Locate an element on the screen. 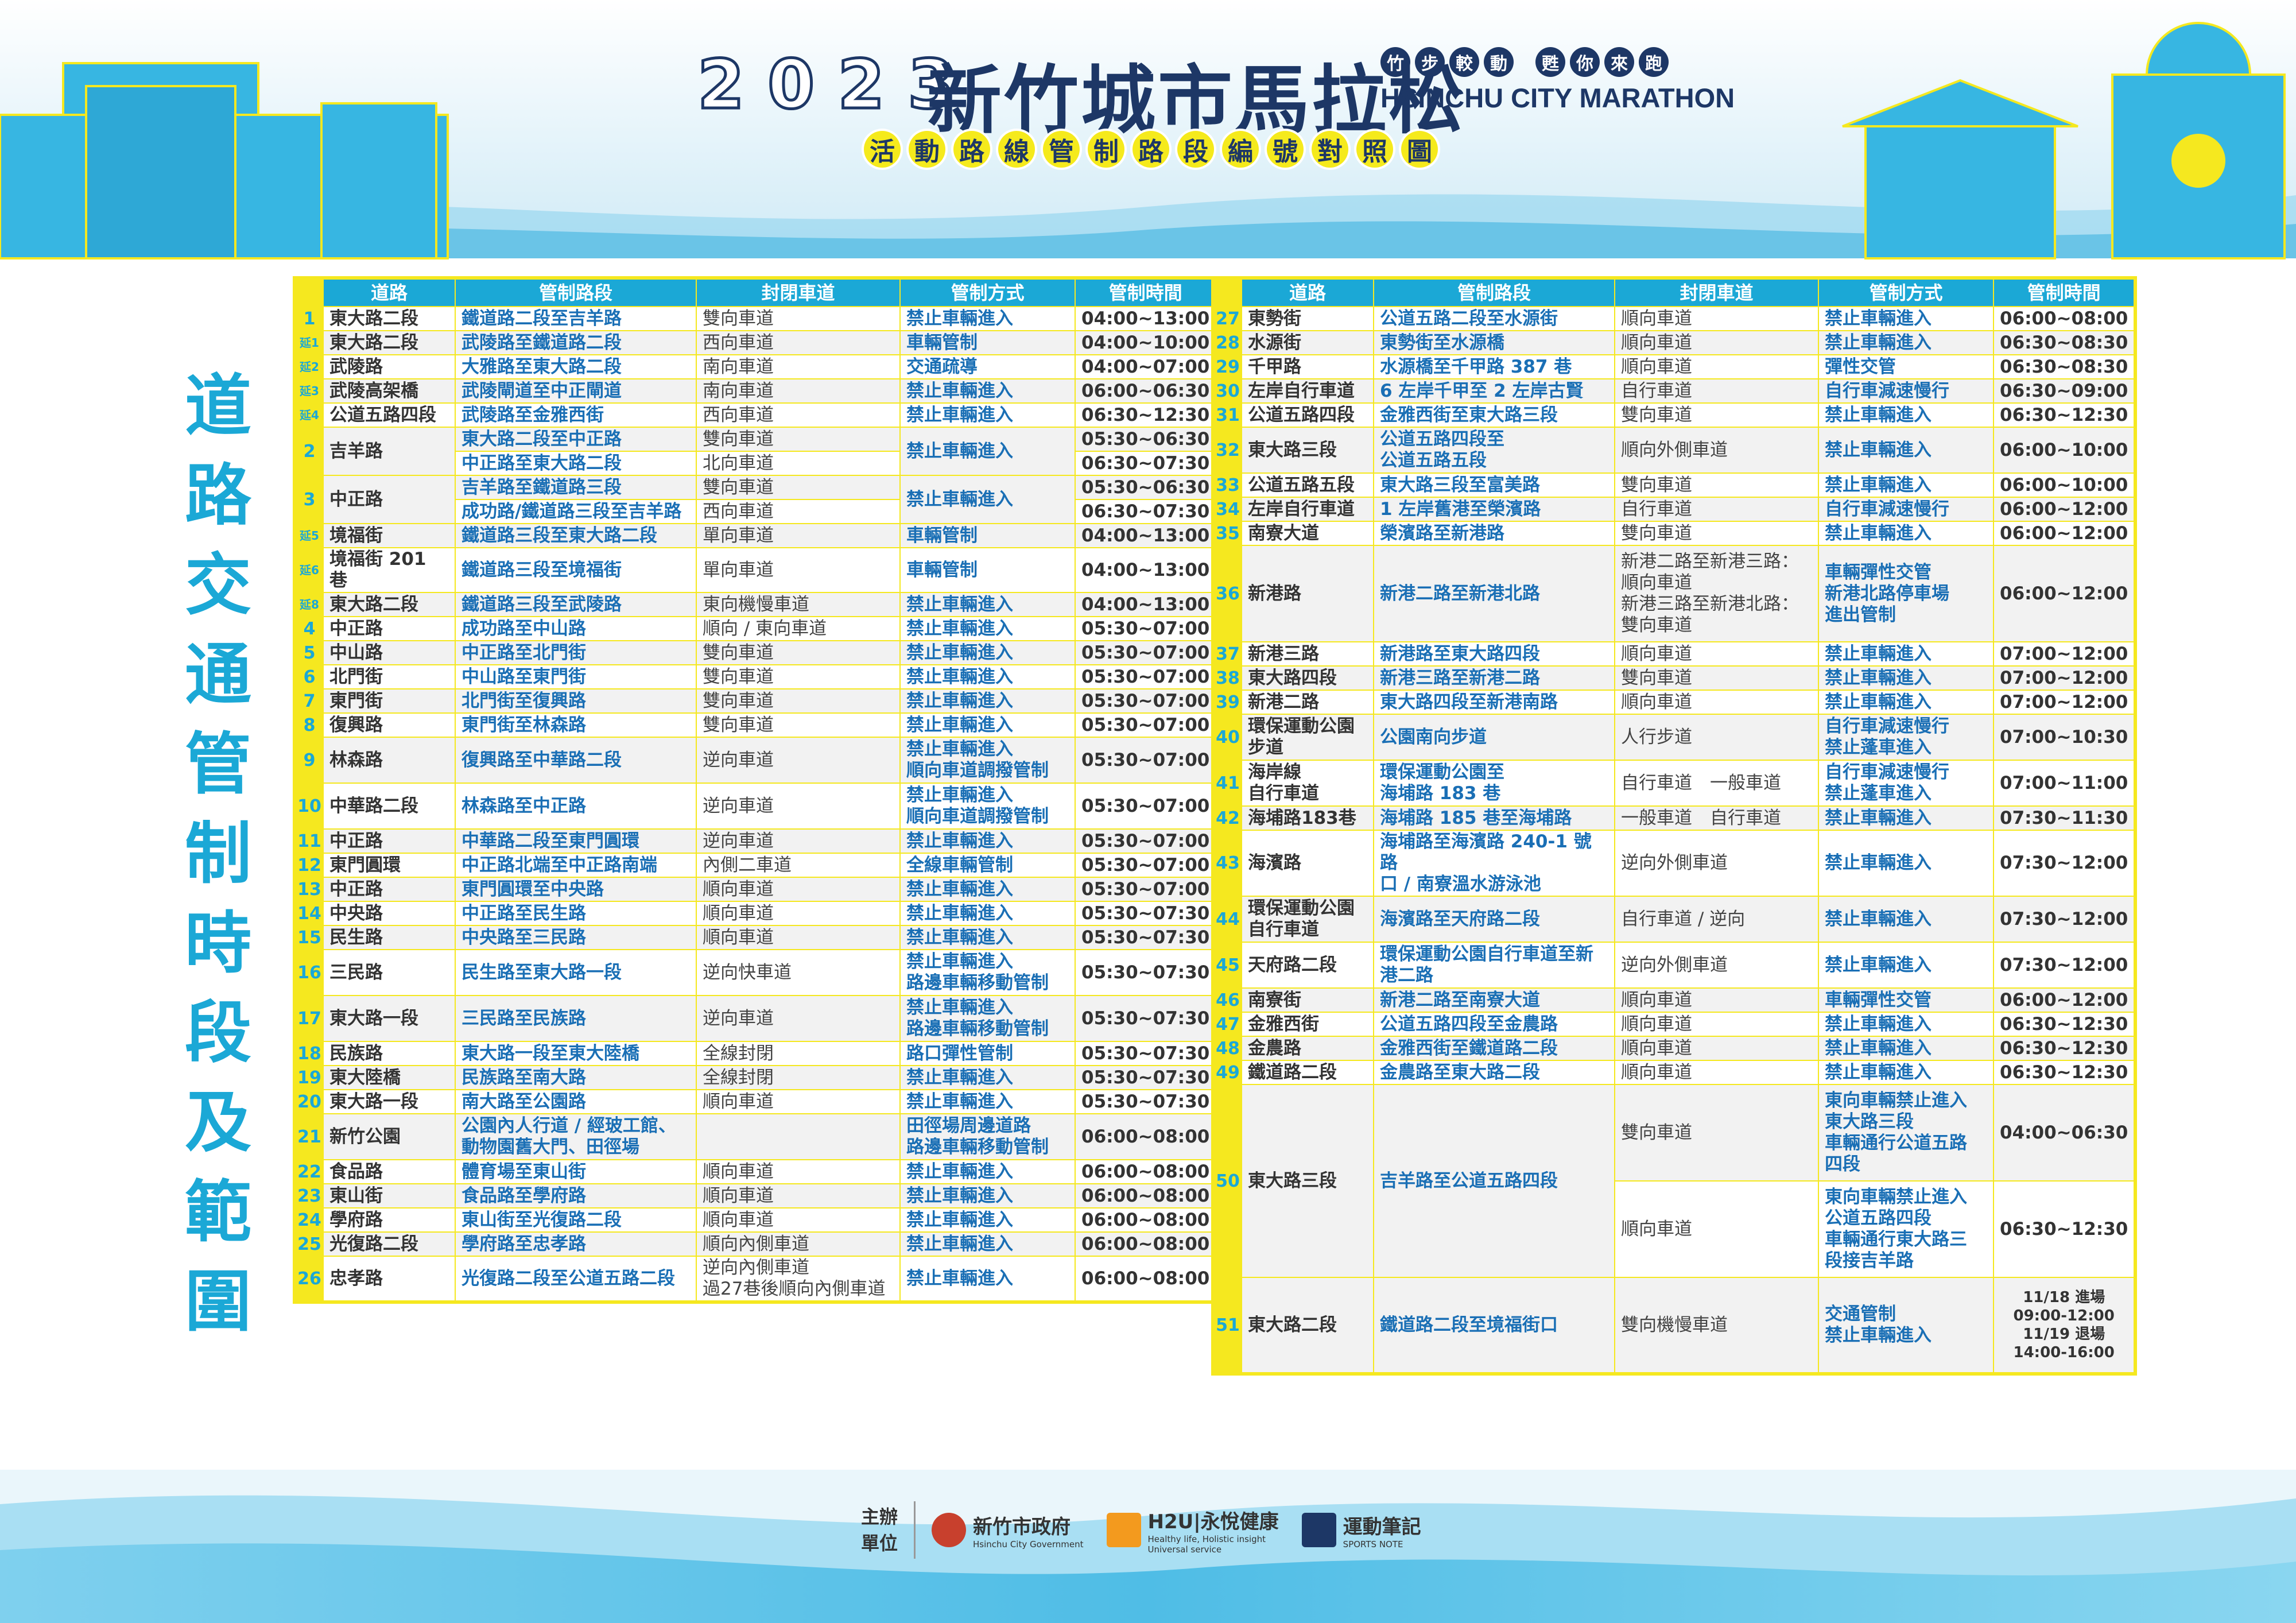 This screenshot has width=2296, height=1623. road-name: 武陵路 is located at coordinates (389, 366).